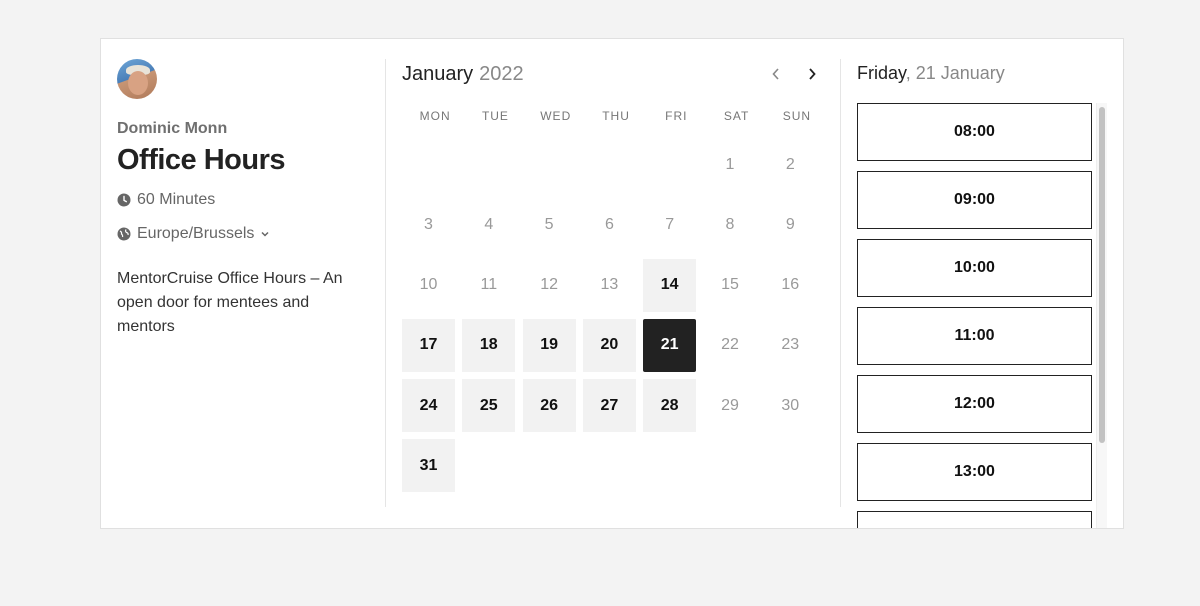 The width and height of the screenshot is (1200, 606). Describe the element at coordinates (790, 164) in the screenshot. I see `day-disabled: 2` at that location.